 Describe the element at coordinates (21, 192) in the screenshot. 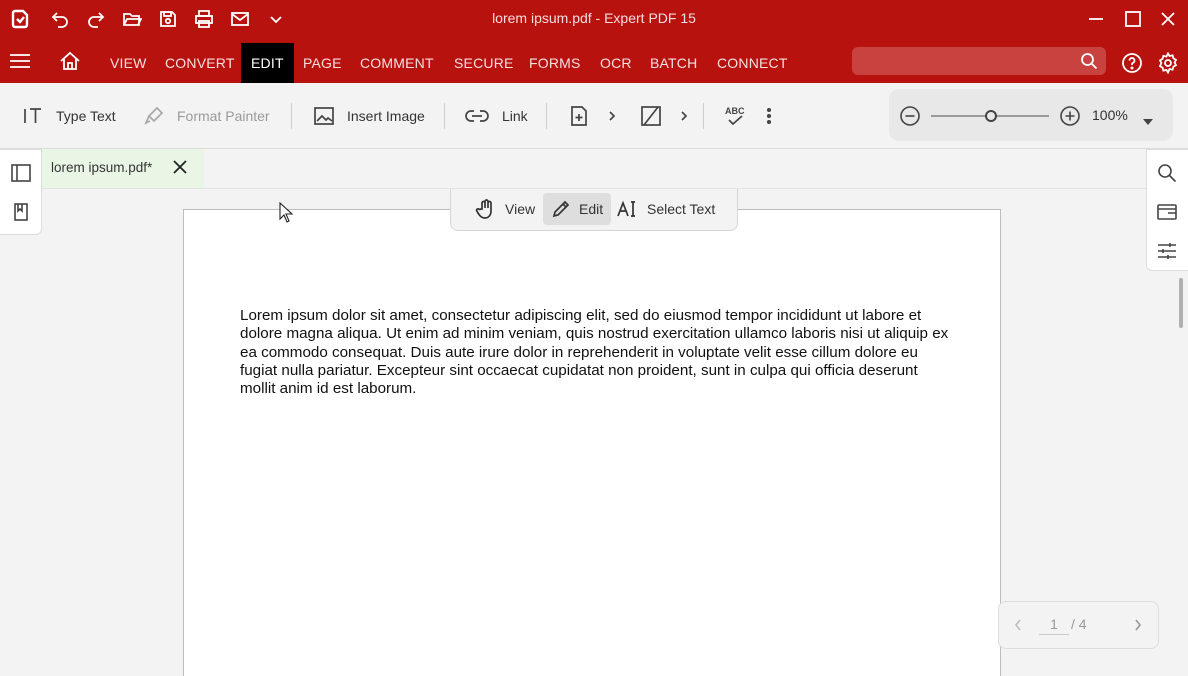

I see `left-side-panel` at that location.